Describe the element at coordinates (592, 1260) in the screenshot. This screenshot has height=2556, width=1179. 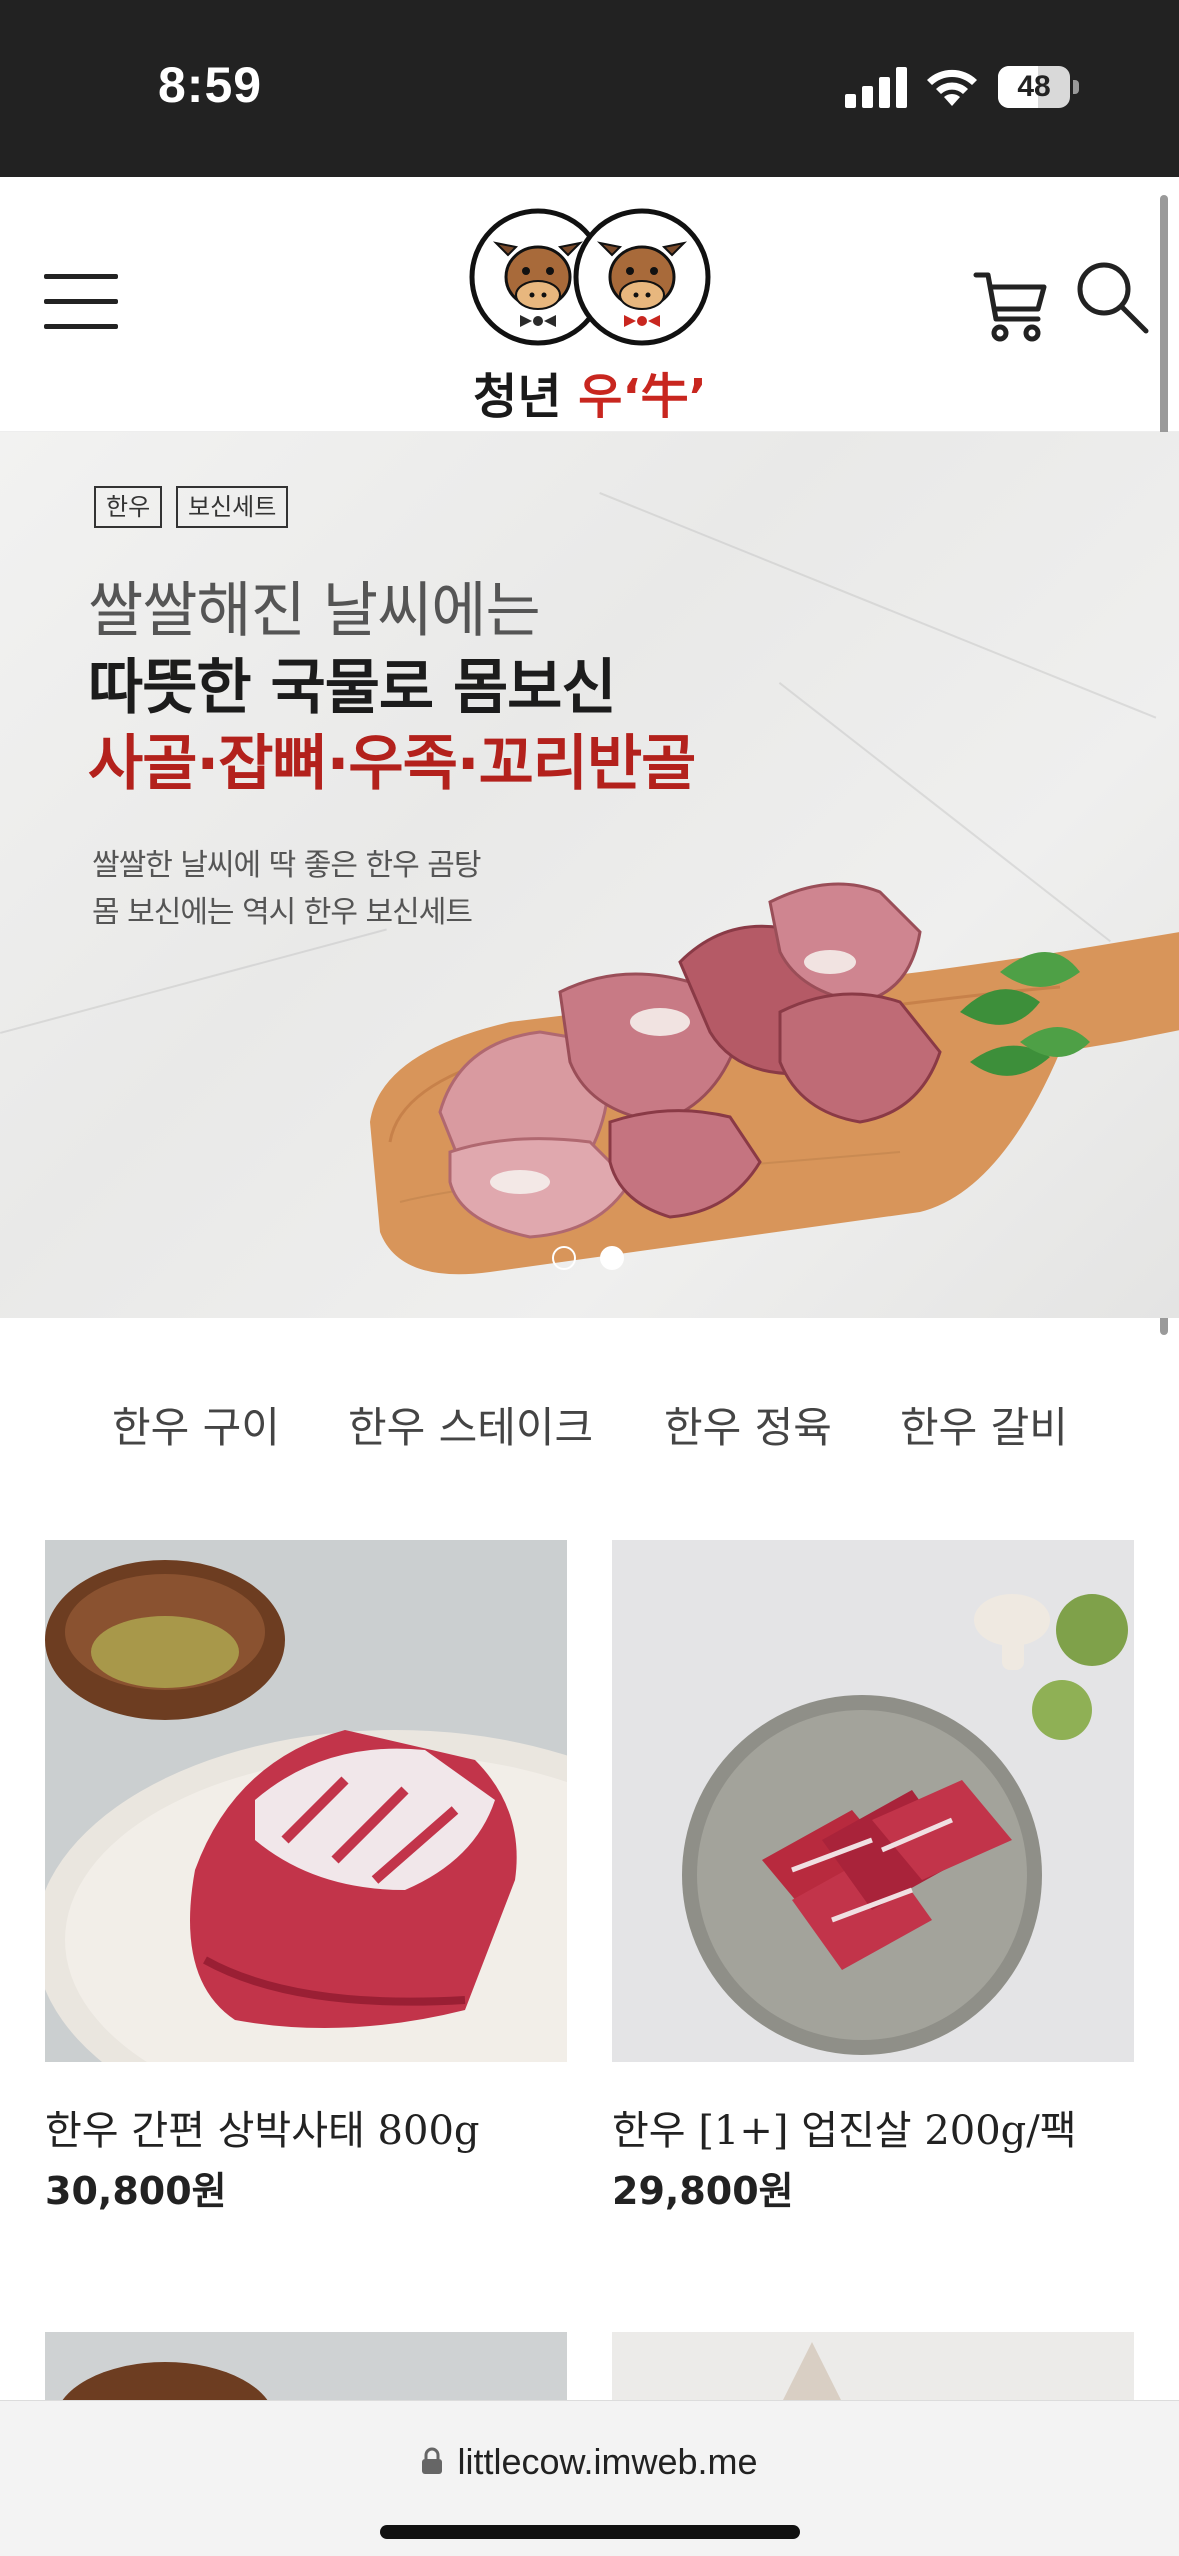
I see `carousel-indicator` at that location.